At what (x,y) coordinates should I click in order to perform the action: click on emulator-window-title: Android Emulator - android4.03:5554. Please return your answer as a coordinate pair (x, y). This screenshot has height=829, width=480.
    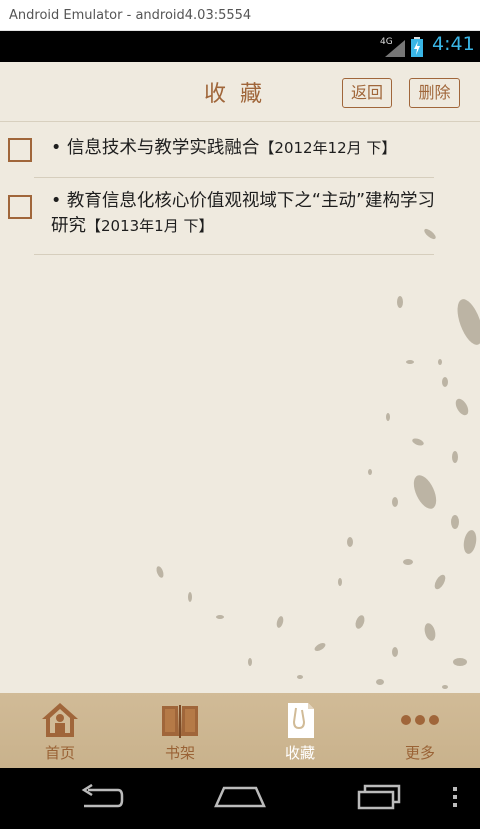
    Looking at the image, I should click on (240, 15).